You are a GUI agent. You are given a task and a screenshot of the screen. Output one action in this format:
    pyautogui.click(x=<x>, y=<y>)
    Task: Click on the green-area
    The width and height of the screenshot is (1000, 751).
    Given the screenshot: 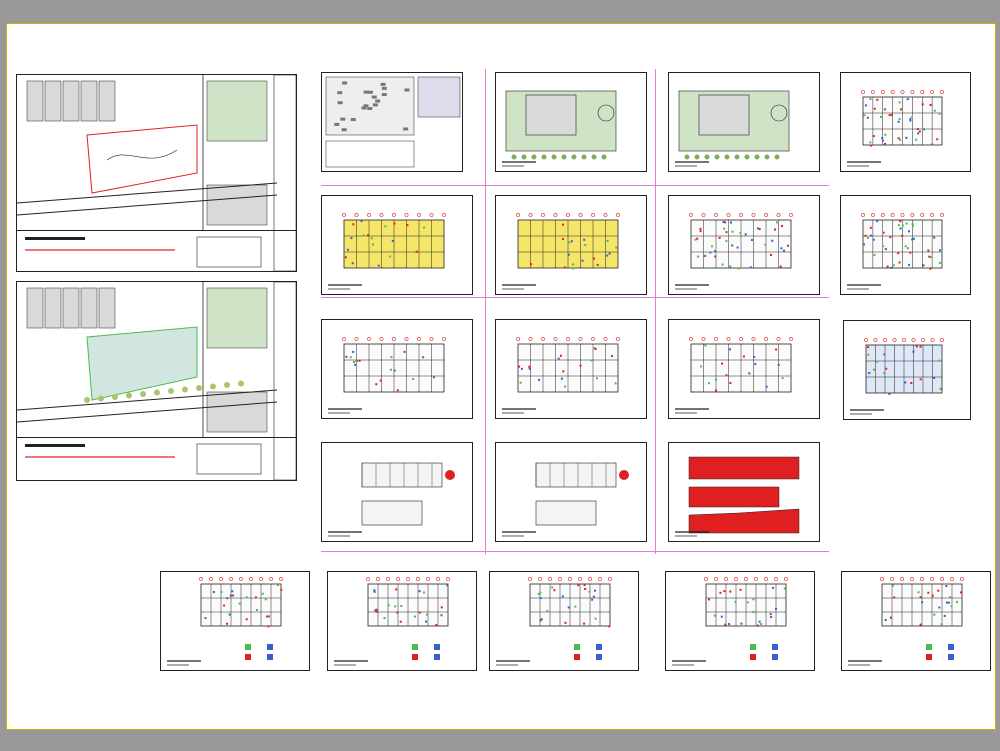 What is the action you would take?
    pyautogui.click(x=237, y=318)
    